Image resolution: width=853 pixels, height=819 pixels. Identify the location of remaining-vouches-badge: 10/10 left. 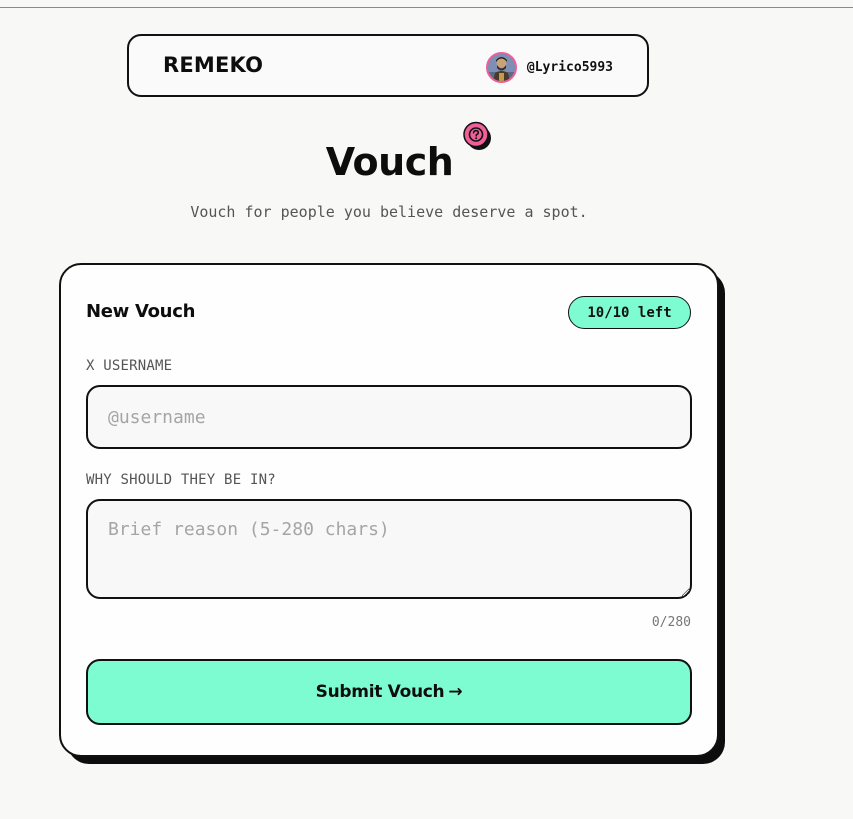
(629, 312).